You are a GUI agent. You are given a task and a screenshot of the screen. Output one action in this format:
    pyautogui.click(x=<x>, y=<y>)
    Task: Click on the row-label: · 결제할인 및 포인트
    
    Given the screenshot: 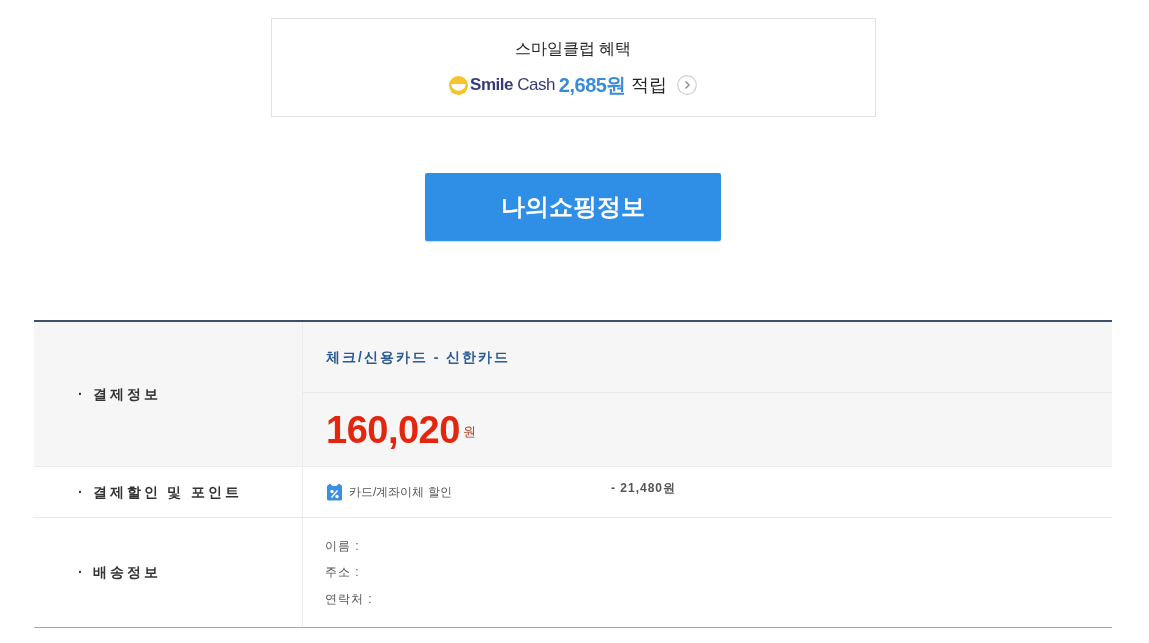 What is the action you would take?
    pyautogui.click(x=160, y=492)
    